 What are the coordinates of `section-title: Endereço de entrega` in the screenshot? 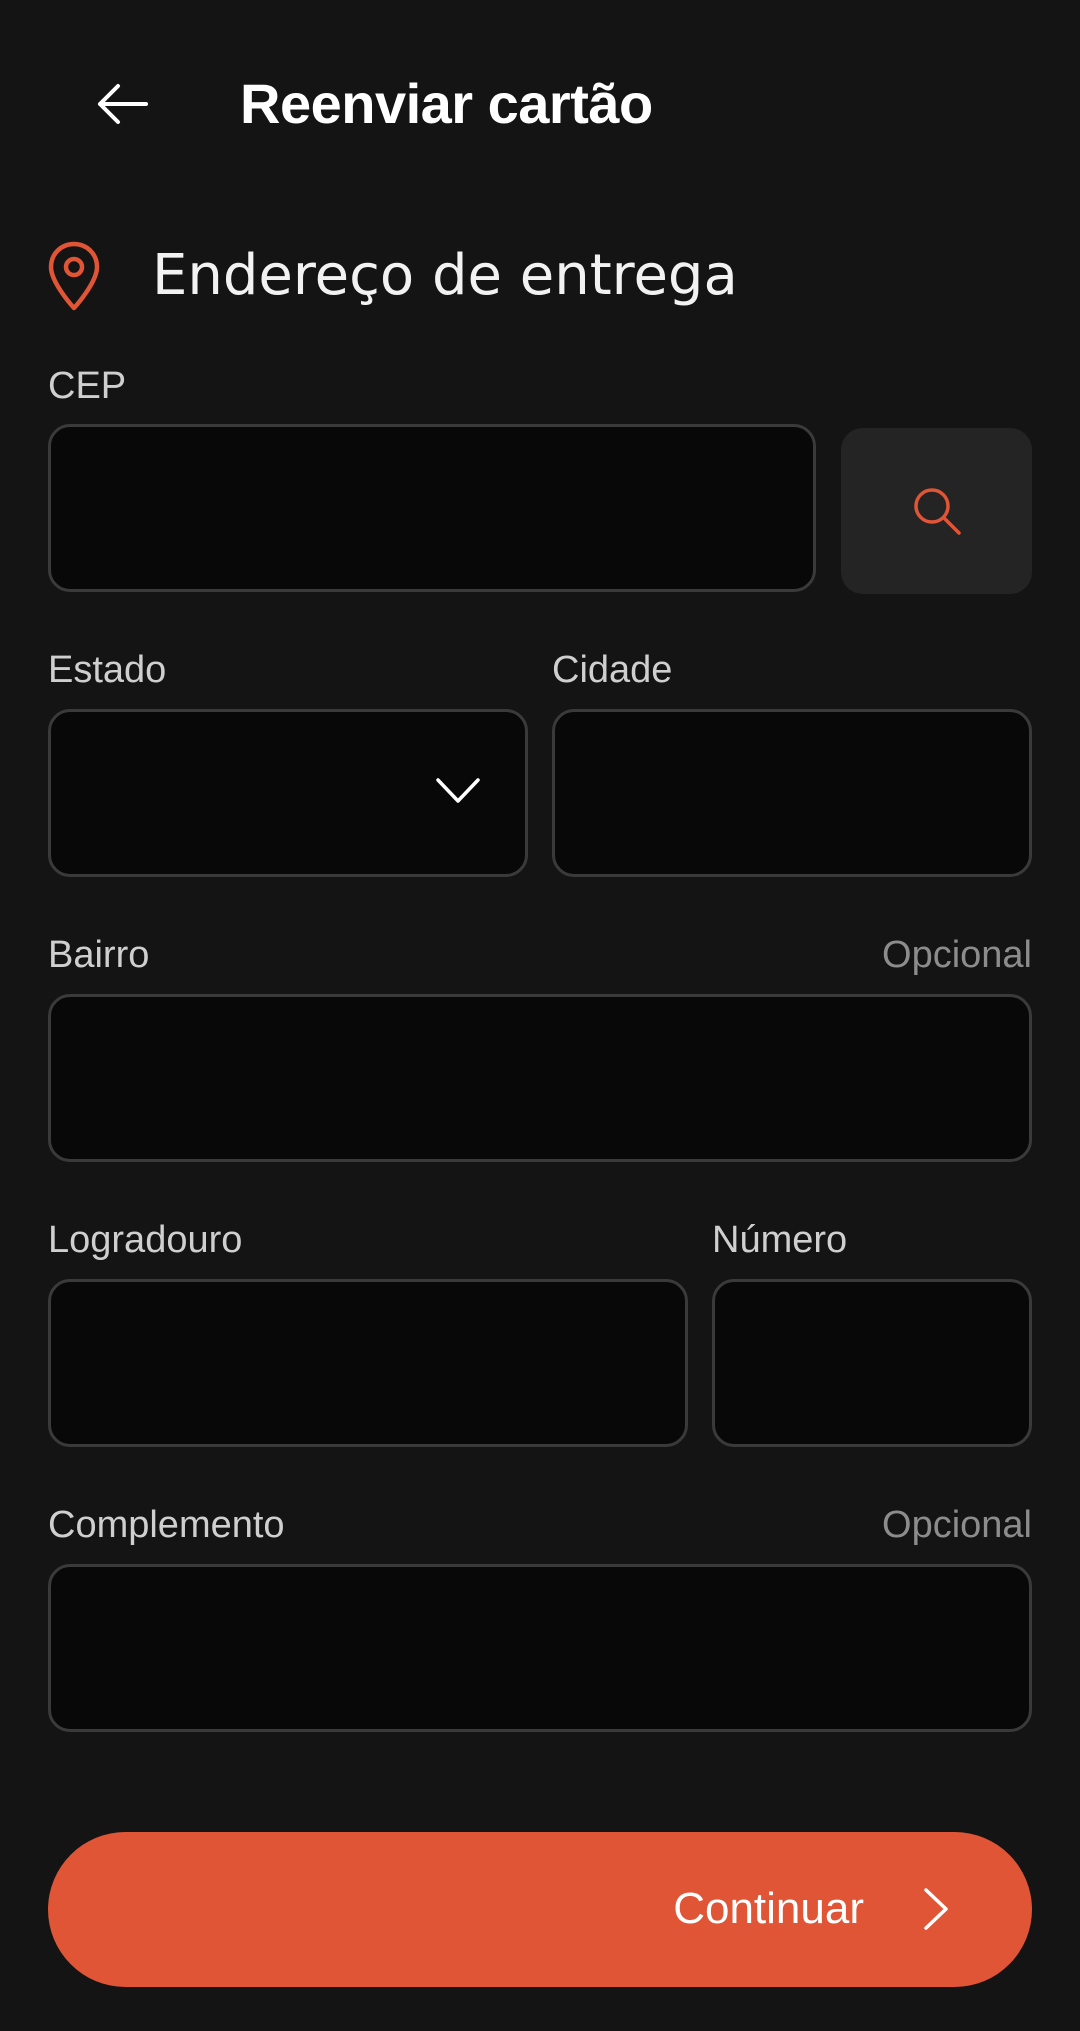 It's located at (445, 275).